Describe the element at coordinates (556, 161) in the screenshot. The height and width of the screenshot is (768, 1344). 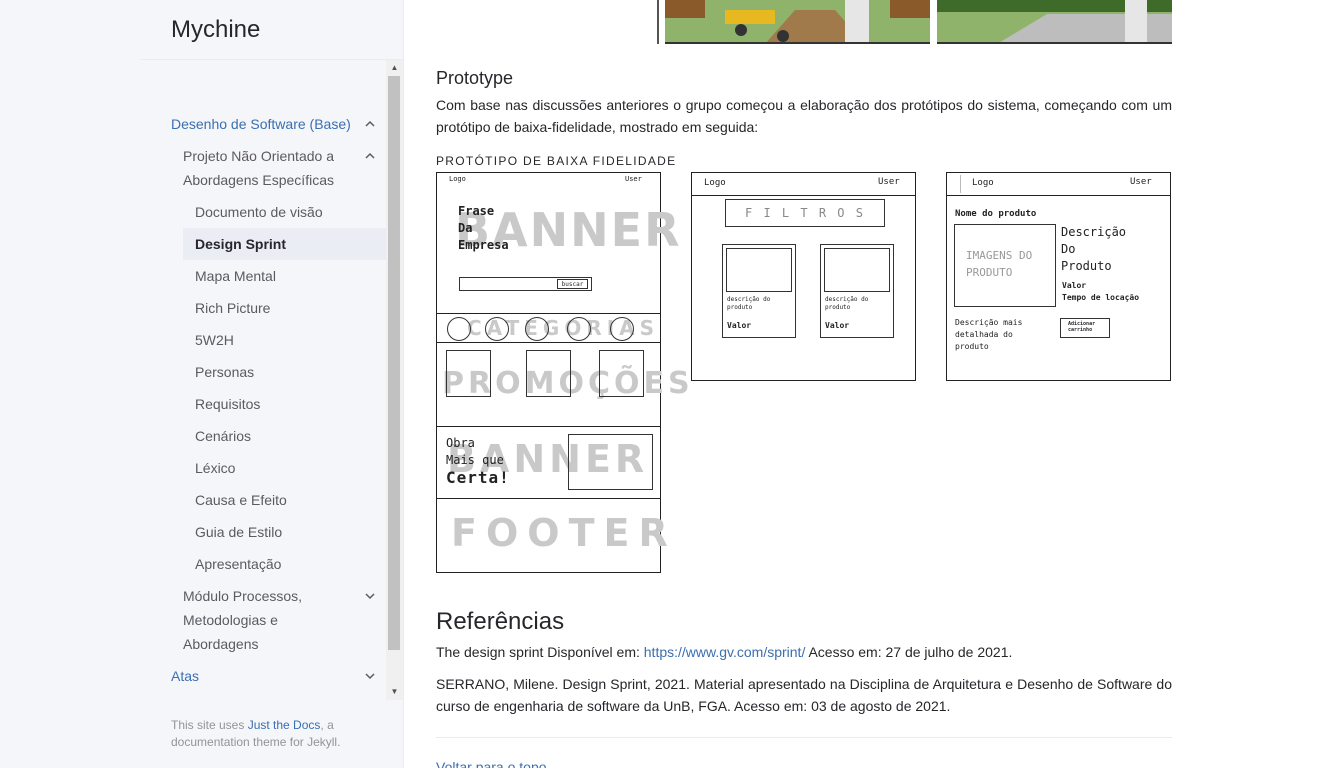
I see `figure-caption: PROTÓTIPO DE BAIXA FIDELIDADE` at that location.